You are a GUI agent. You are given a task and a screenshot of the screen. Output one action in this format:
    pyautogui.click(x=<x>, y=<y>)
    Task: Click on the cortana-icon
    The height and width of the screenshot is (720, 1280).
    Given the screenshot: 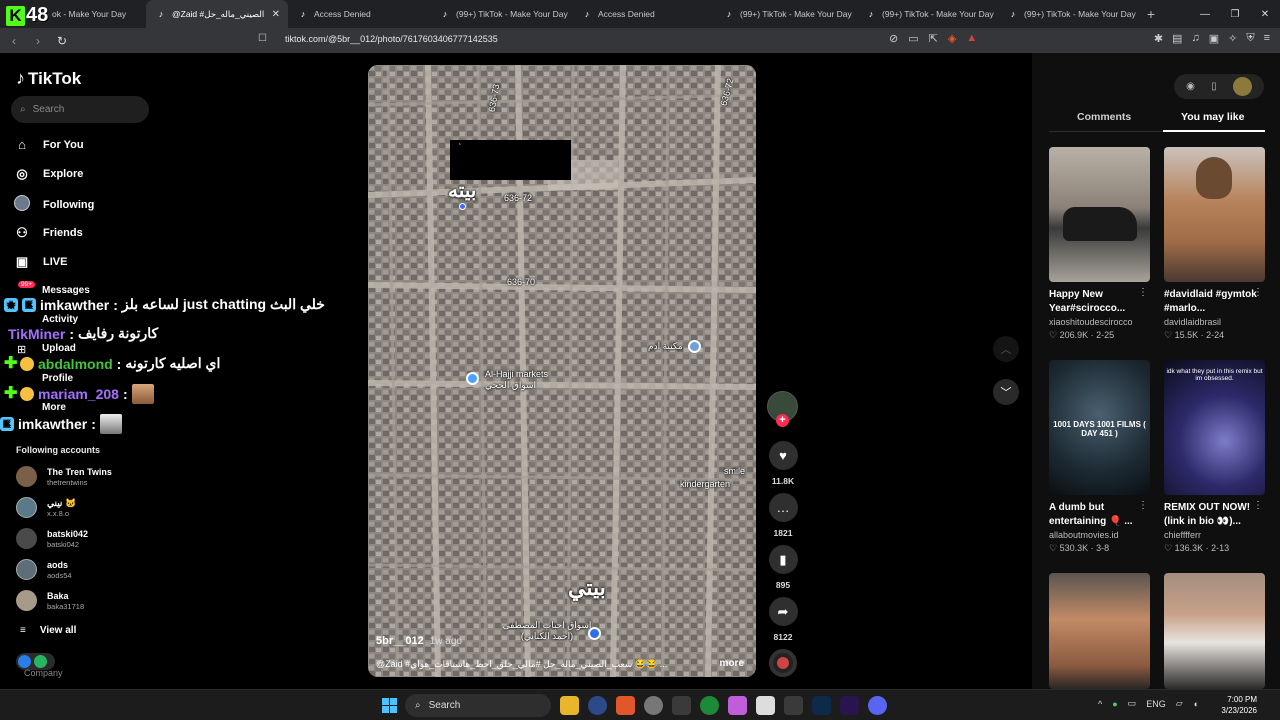 What is the action you would take?
    pyautogui.click(x=597, y=705)
    